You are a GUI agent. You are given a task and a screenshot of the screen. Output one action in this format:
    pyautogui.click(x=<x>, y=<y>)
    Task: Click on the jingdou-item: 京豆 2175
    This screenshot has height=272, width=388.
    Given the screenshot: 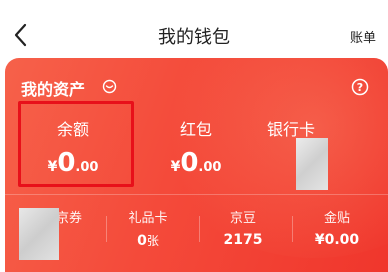 What is the action you would take?
    pyautogui.click(x=243, y=227)
    